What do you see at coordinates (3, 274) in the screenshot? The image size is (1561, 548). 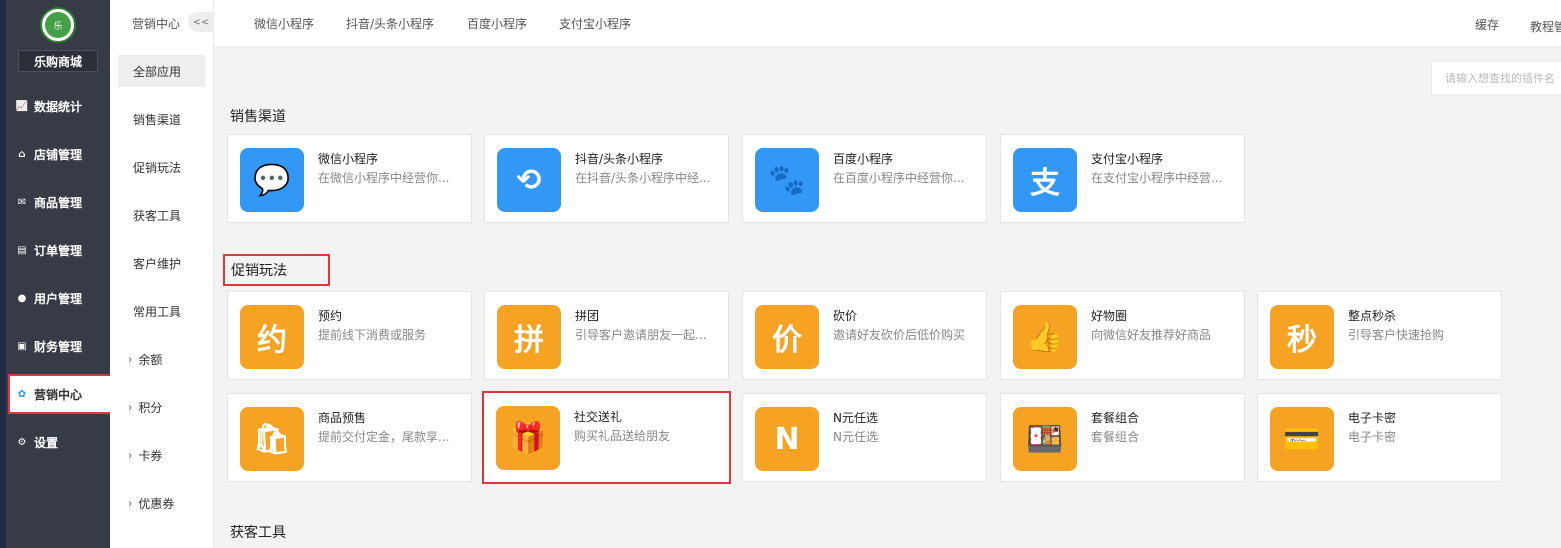 I see `sidebar-edge` at bounding box center [3, 274].